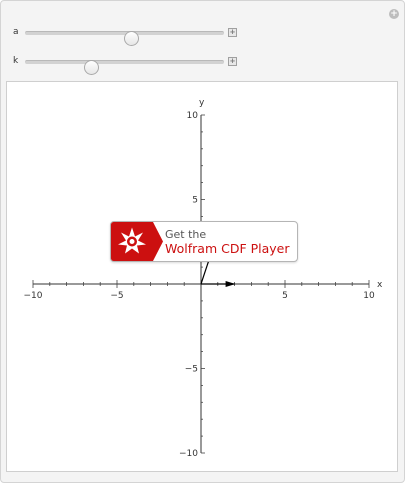  Describe the element at coordinates (124, 38) in the screenshot. I see `slider-a-track` at that location.